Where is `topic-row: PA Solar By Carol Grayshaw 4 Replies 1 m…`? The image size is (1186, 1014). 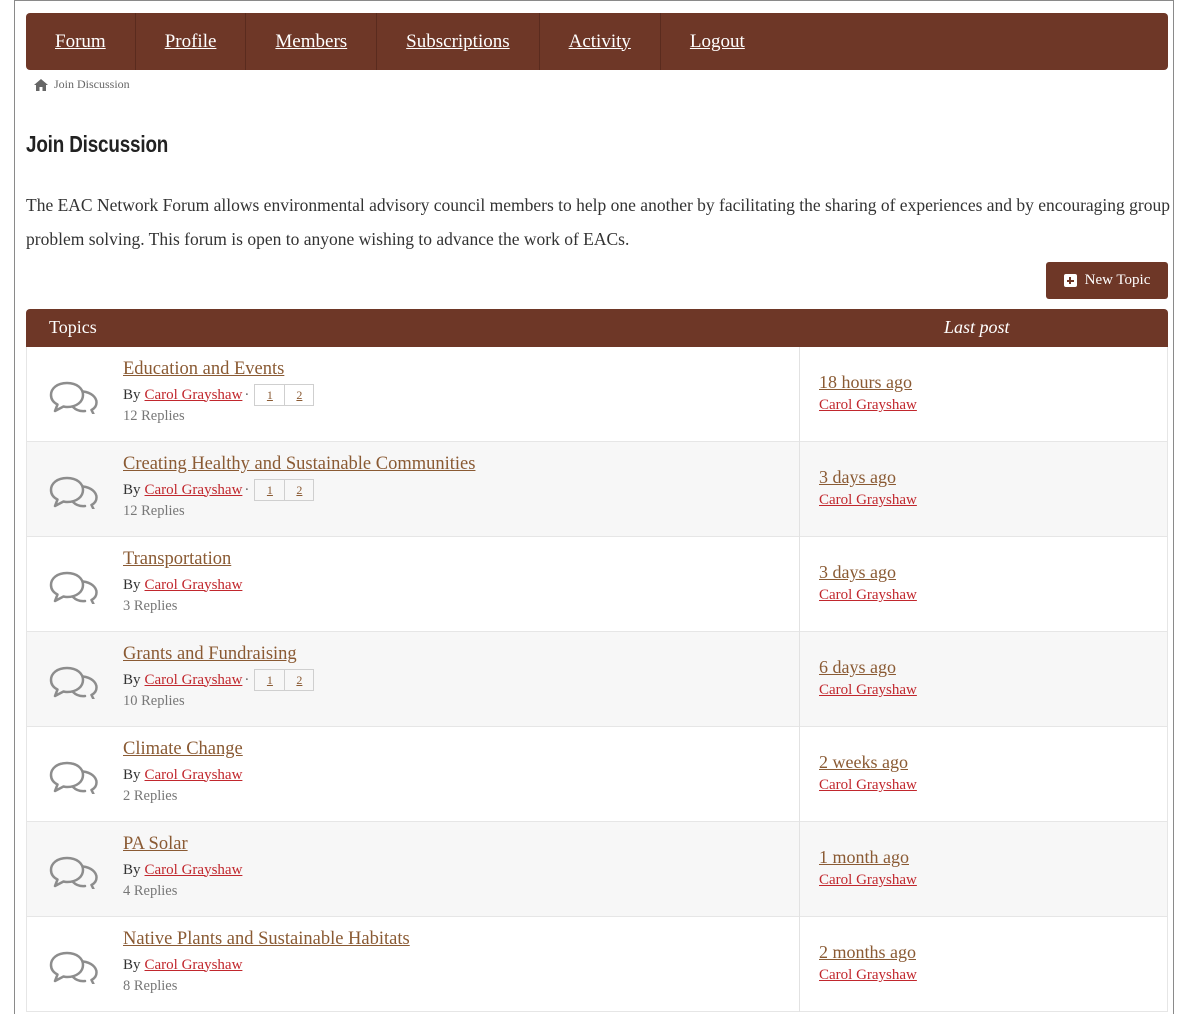 topic-row: PA Solar By Carol Grayshaw 4 Replies 1 m… is located at coordinates (597, 869).